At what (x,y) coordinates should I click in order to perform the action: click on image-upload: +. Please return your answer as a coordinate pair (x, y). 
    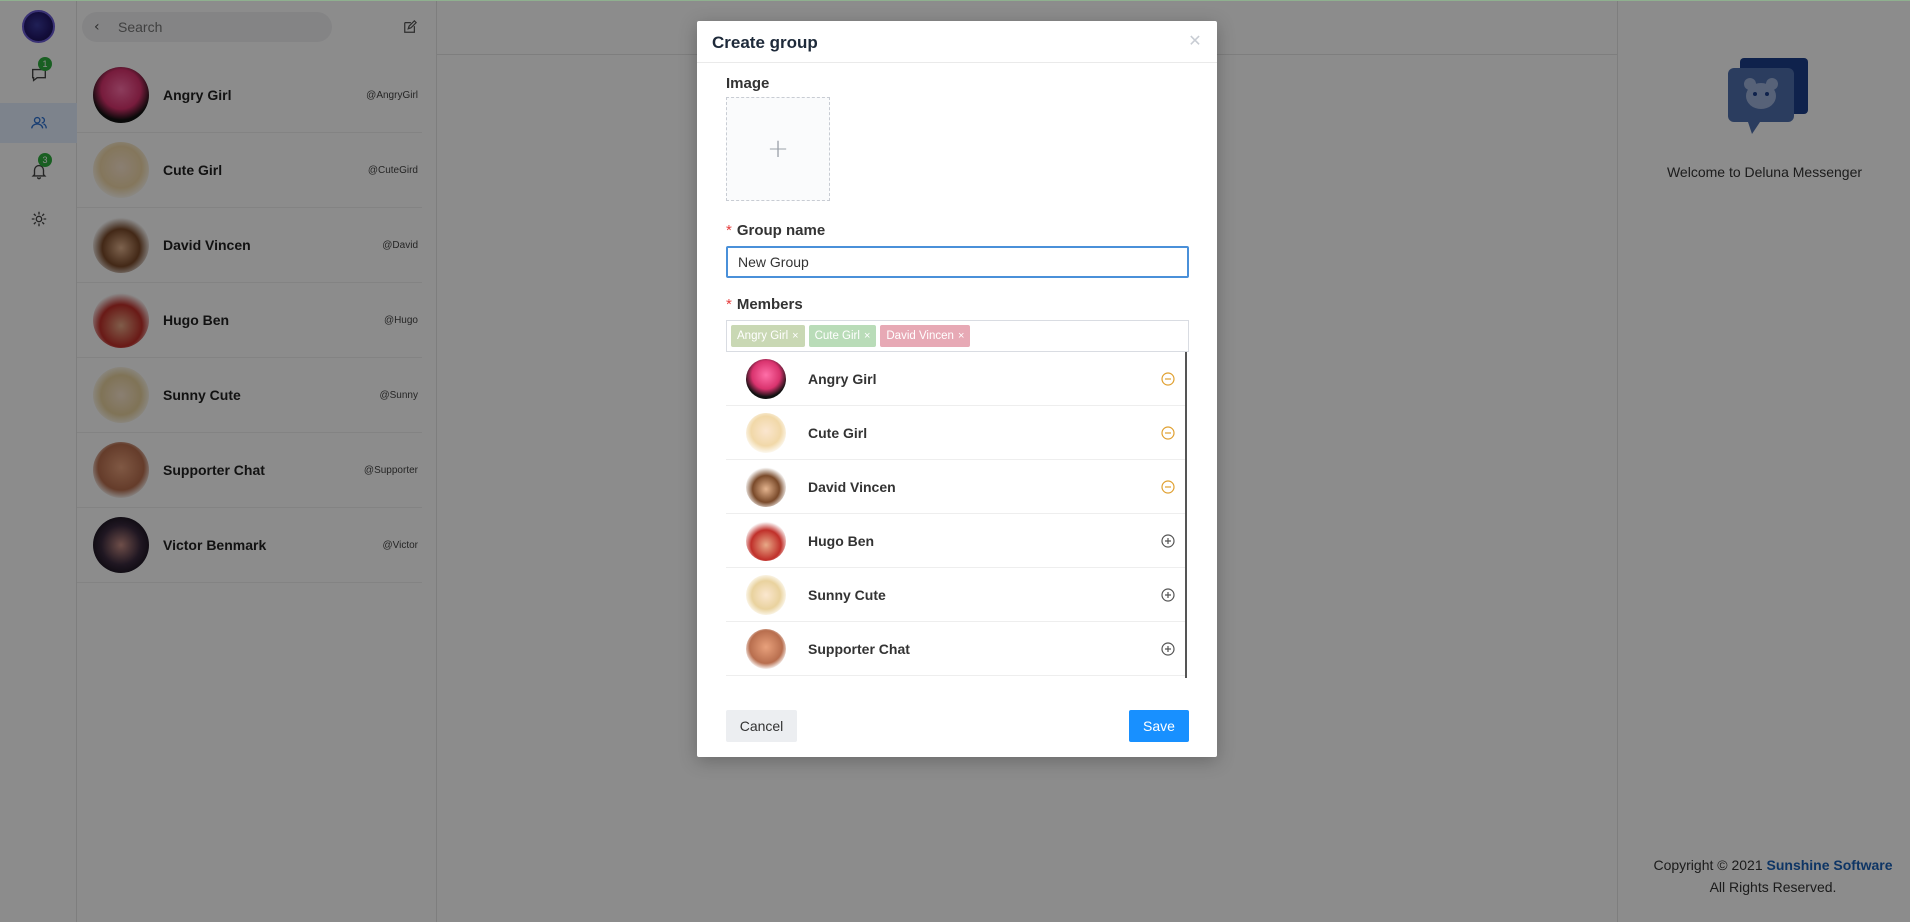
    Looking at the image, I should click on (778, 149).